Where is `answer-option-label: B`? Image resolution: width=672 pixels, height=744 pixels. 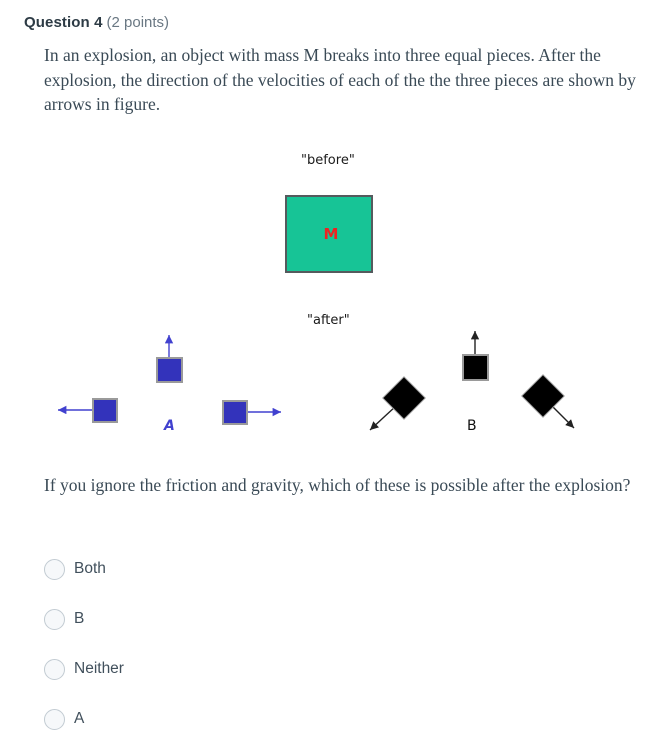 answer-option-label: B is located at coordinates (79, 619).